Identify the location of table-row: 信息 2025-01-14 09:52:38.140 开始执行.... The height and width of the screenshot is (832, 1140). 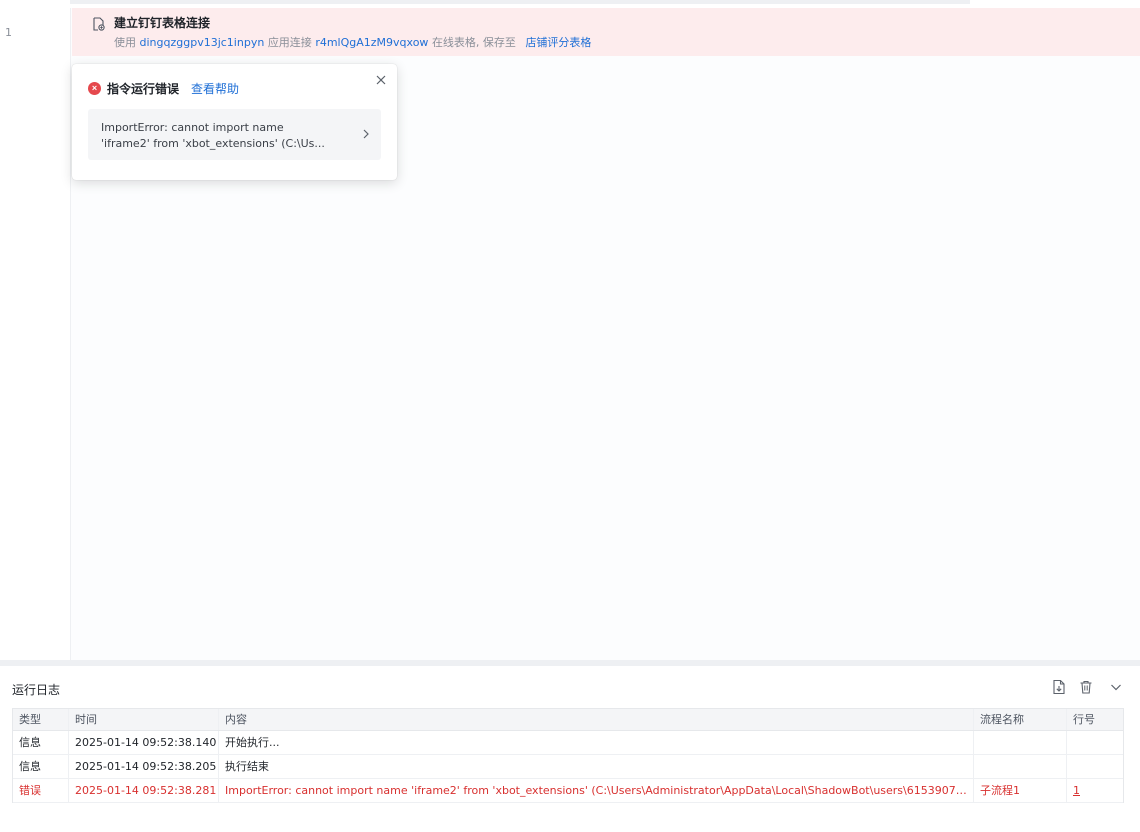
(568, 743).